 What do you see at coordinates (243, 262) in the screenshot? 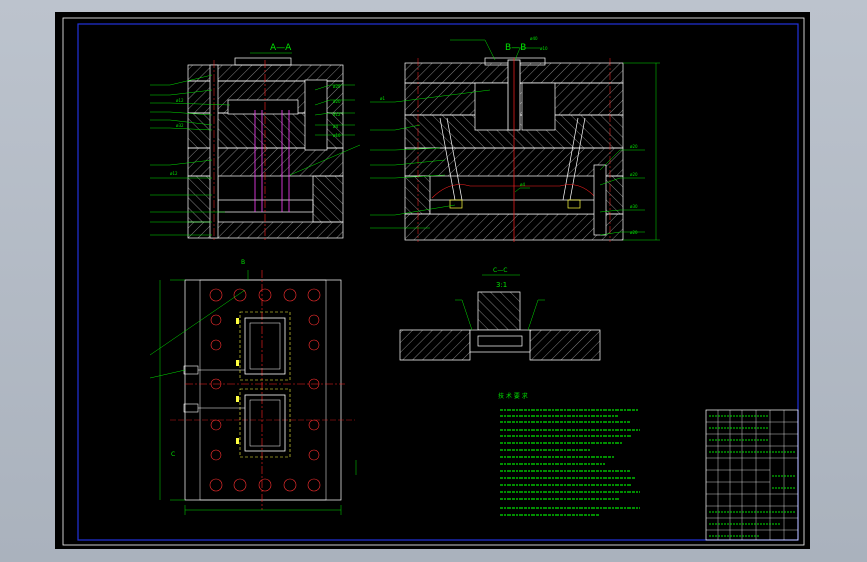
I see `section-marker-b: B` at bounding box center [243, 262].